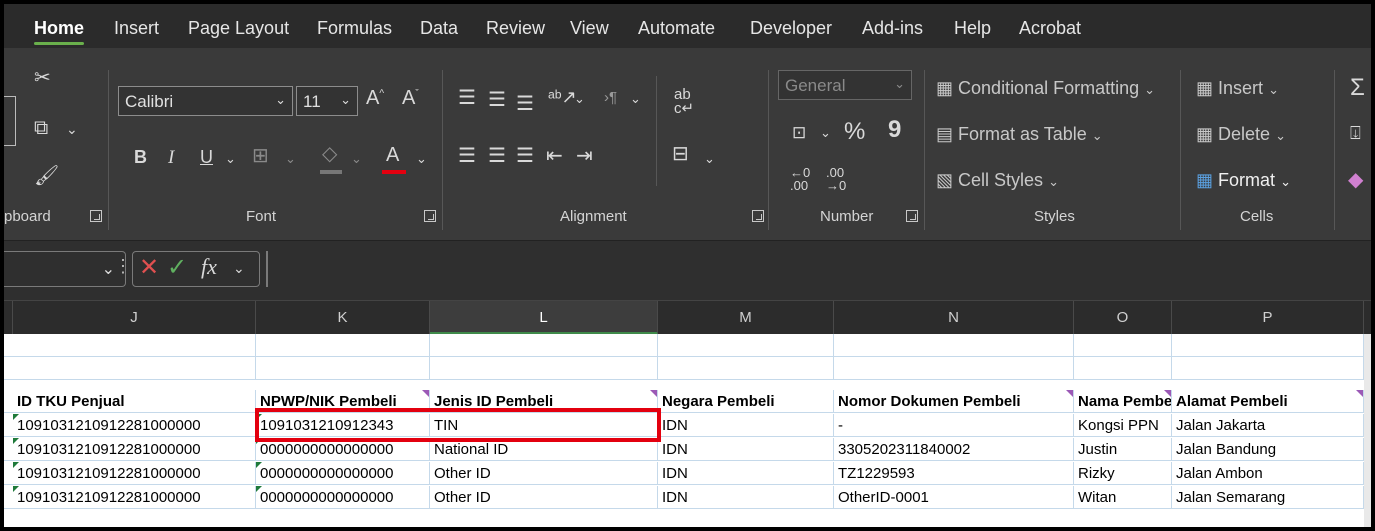  I want to click on cell: Witan, so click(1123, 497).